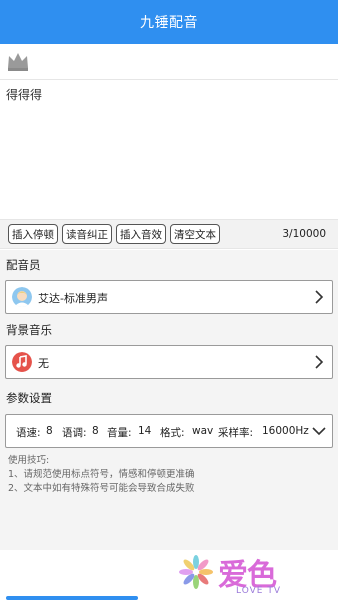 This screenshot has height=600, width=338. What do you see at coordinates (145, 431) in the screenshot?
I see `volume-value: 14` at bounding box center [145, 431].